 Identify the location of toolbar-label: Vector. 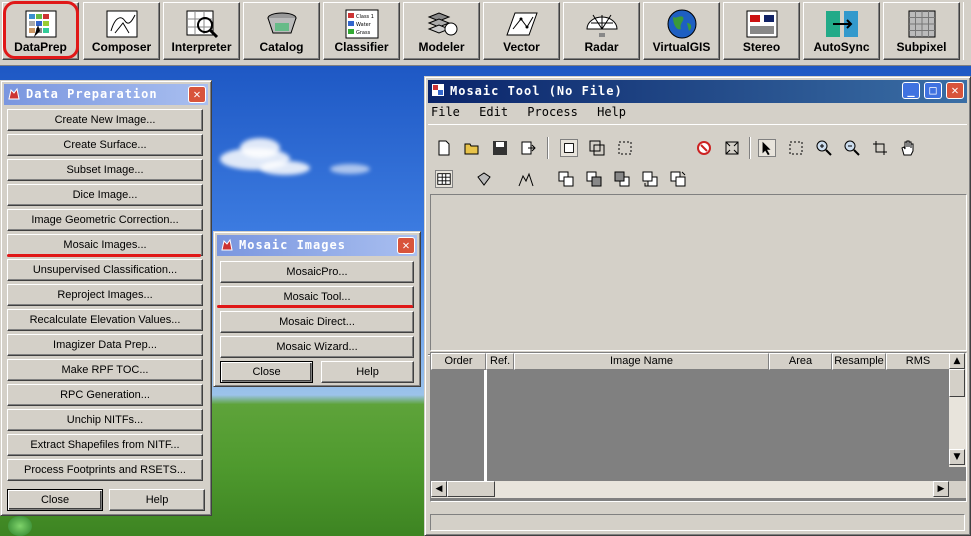
(521, 47).